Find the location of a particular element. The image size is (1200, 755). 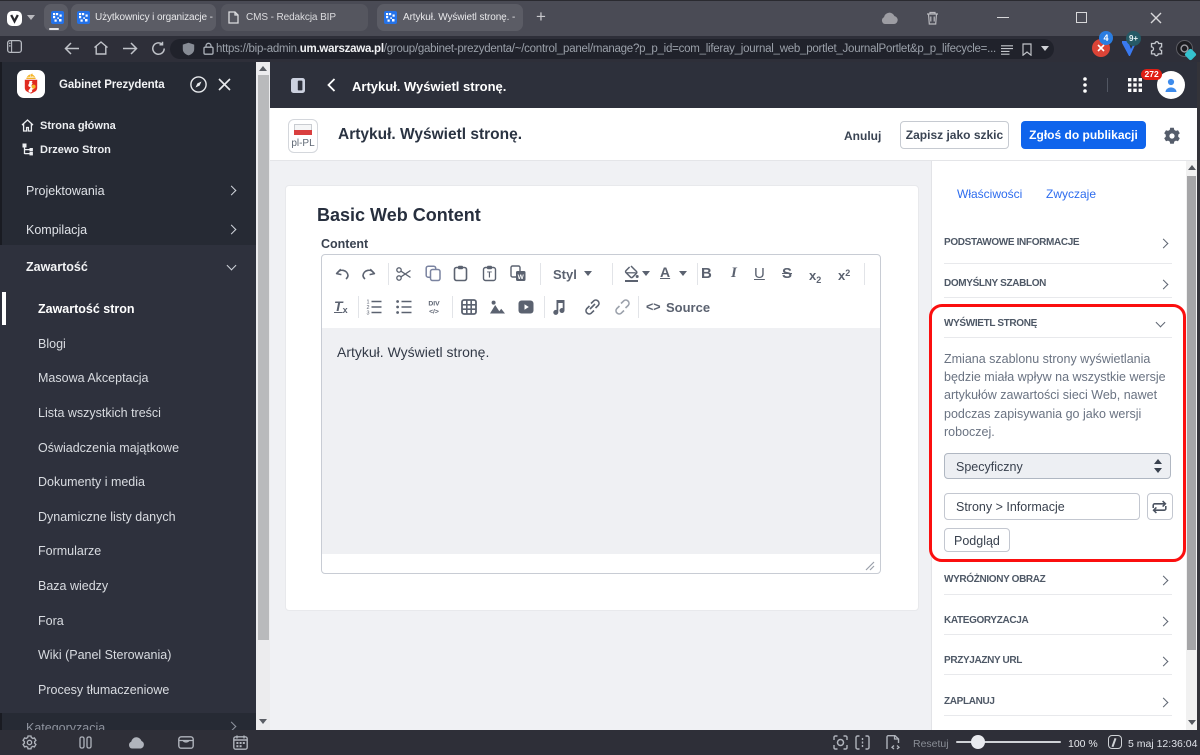

svg-text: T is located at coordinates (489, 275).